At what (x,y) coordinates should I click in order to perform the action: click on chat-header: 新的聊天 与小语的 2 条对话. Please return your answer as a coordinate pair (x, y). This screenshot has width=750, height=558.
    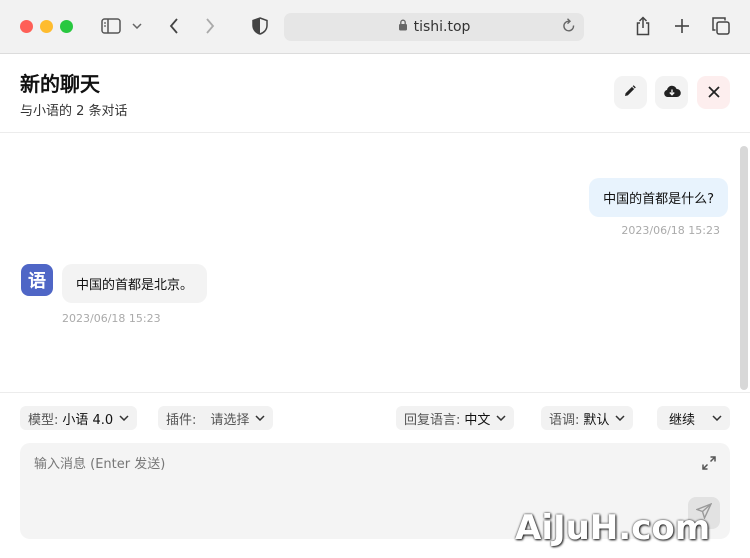
    Looking at the image, I should click on (375, 93).